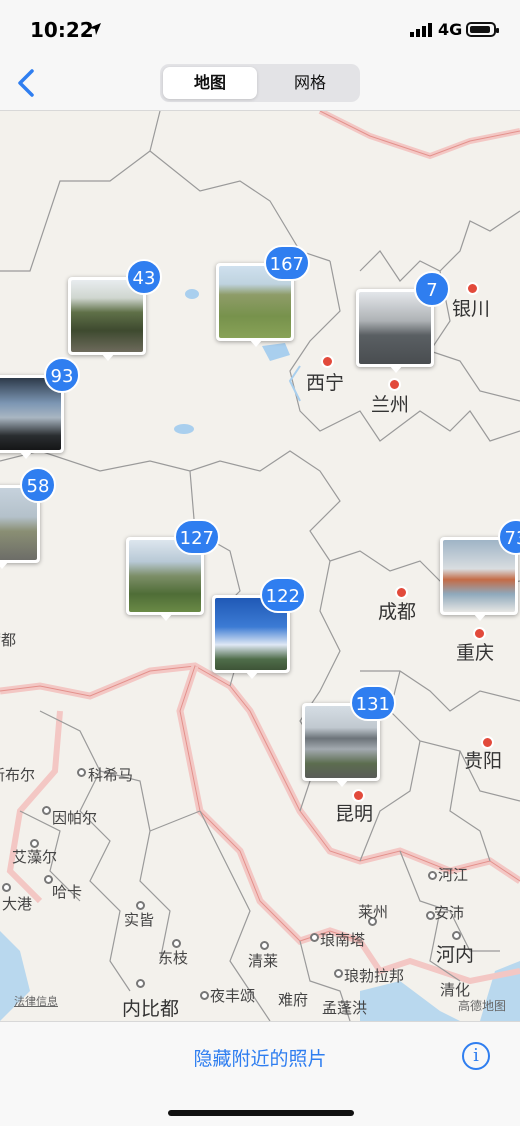 The image size is (520, 1126). Describe the element at coordinates (432, 289) in the screenshot. I see `photo-count-badge: 7` at that location.